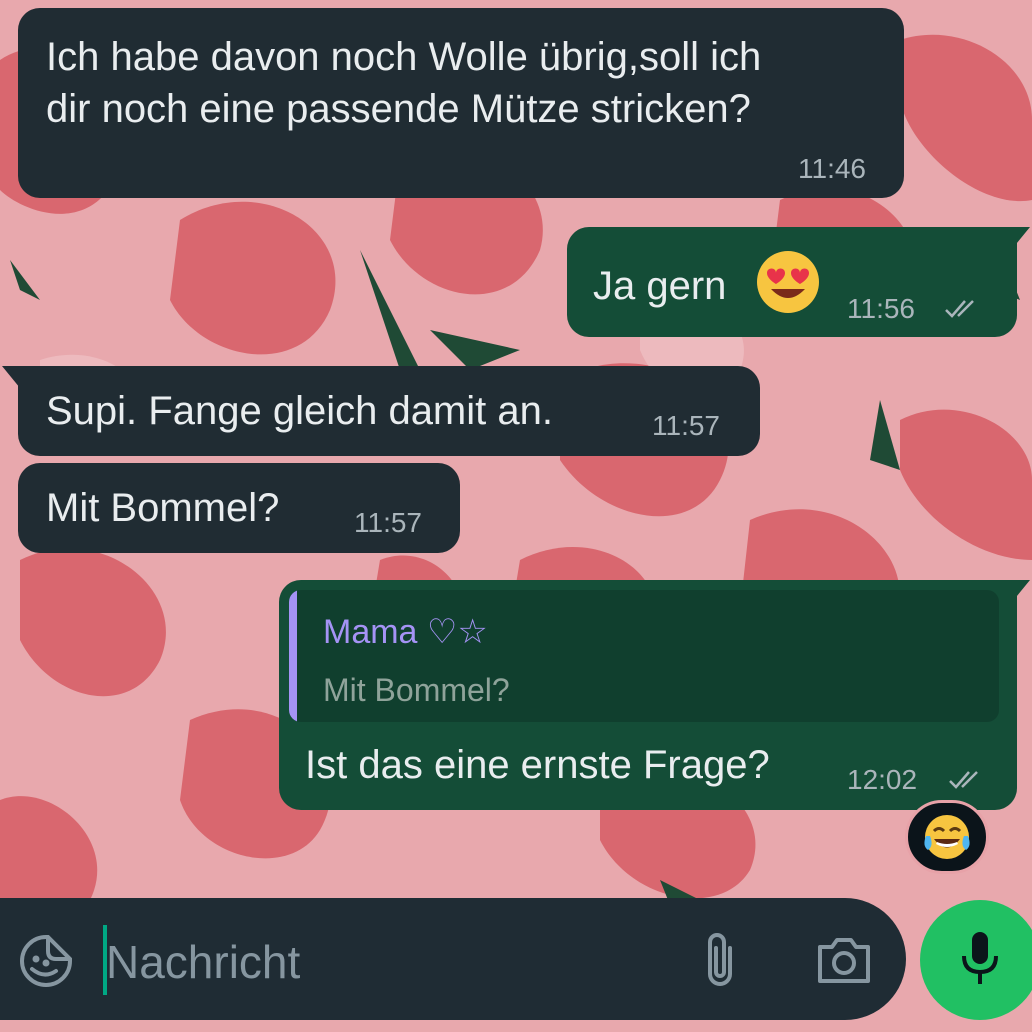 This screenshot has width=1032, height=1032. Describe the element at coordinates (398, 109) in the screenshot. I see `message-text: dir noch eine passende Mütze stricken?` at that location.